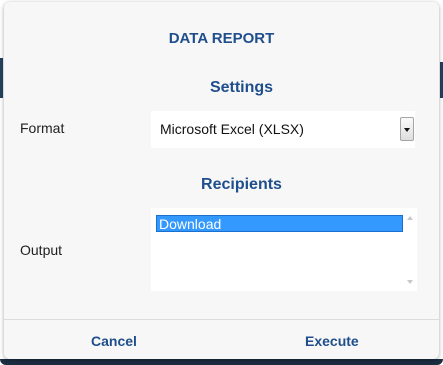 This screenshot has width=443, height=365. Describe the element at coordinates (1, 78) in the screenshot. I see `background-strip-left` at that location.